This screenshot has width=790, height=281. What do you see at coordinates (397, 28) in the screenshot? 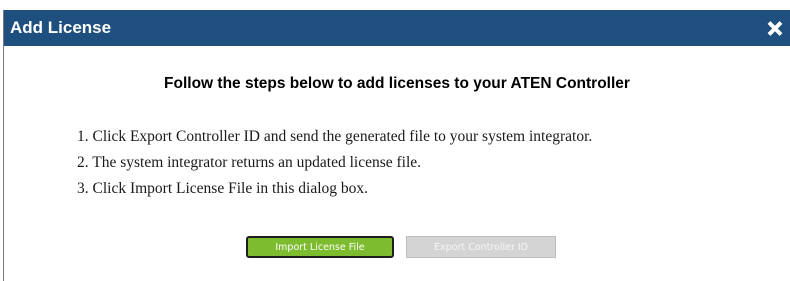
I see `dialog-titlebar: Add License` at bounding box center [397, 28].